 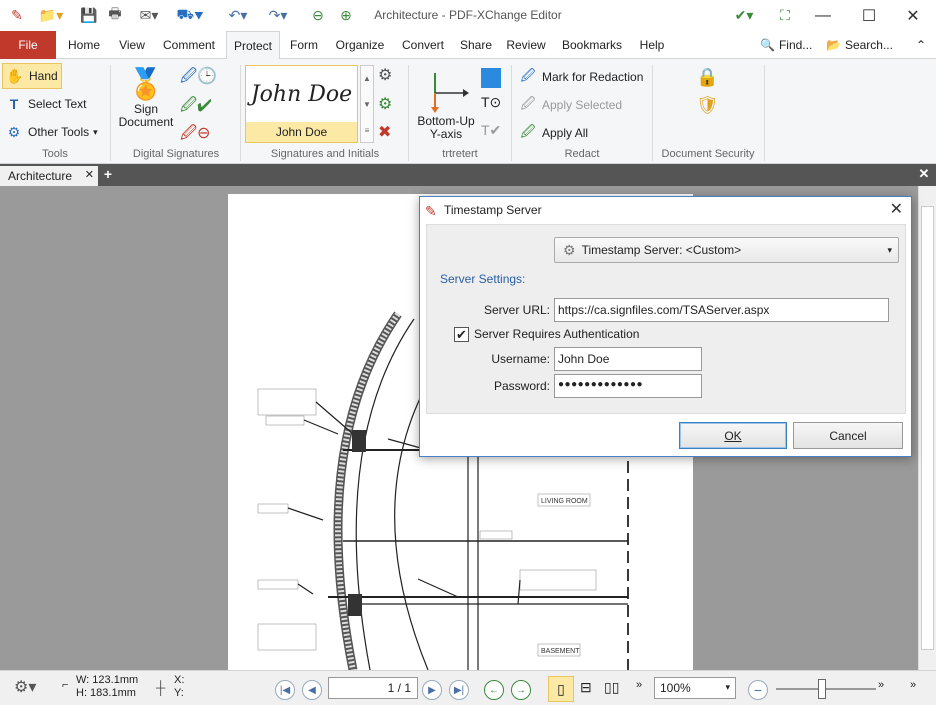 I want to click on username-label: Username:, so click(x=520, y=359).